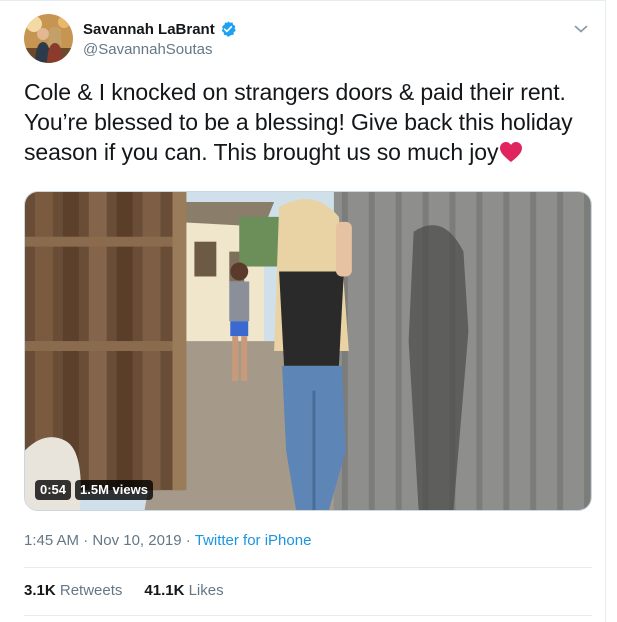 The image size is (617, 622). Describe the element at coordinates (114, 490) in the screenshot. I see `video-views-badge: 1.5M views` at that location.